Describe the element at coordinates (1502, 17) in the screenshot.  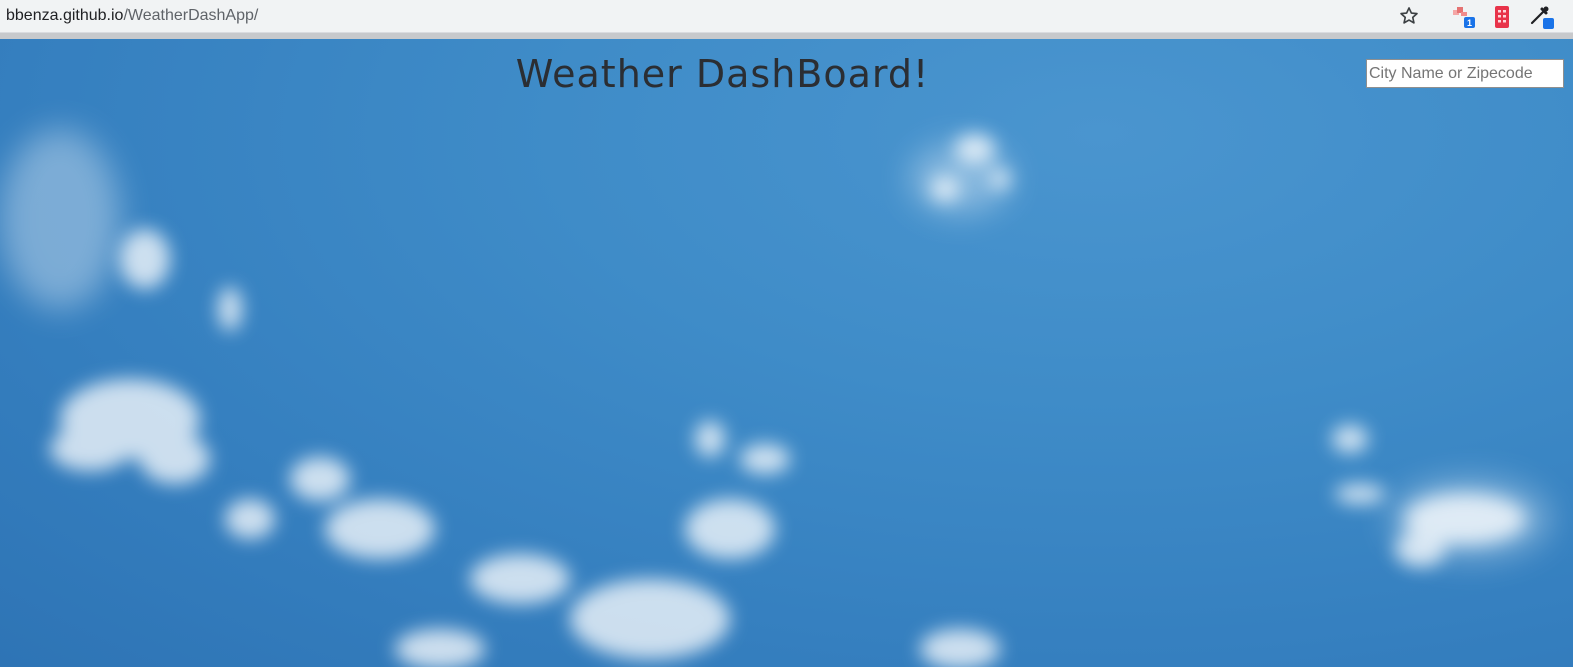
I see `building-icon` at that location.